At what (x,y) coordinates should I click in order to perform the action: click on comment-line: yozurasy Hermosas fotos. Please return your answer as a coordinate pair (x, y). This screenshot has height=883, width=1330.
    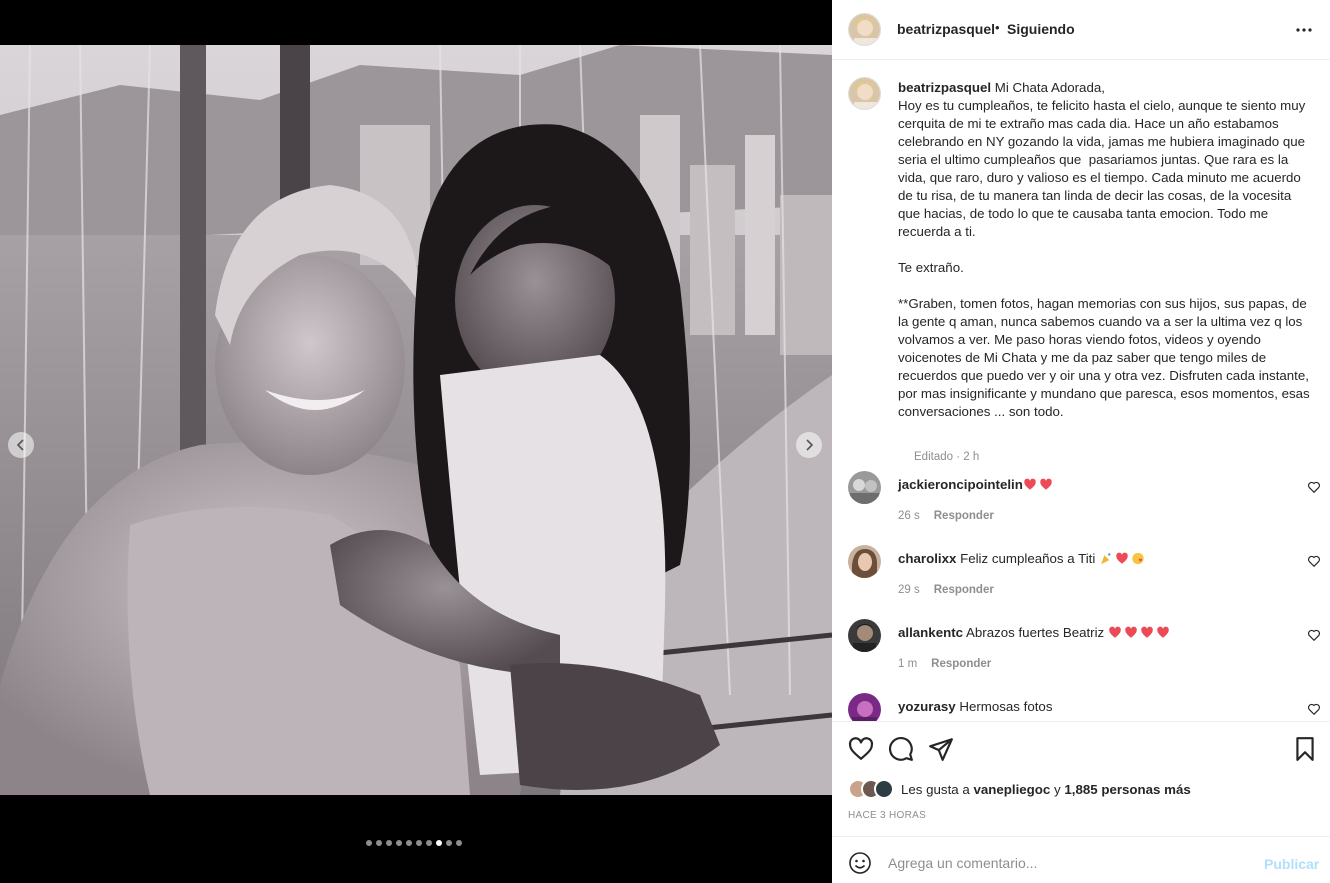
    Looking at the image, I should click on (975, 706).